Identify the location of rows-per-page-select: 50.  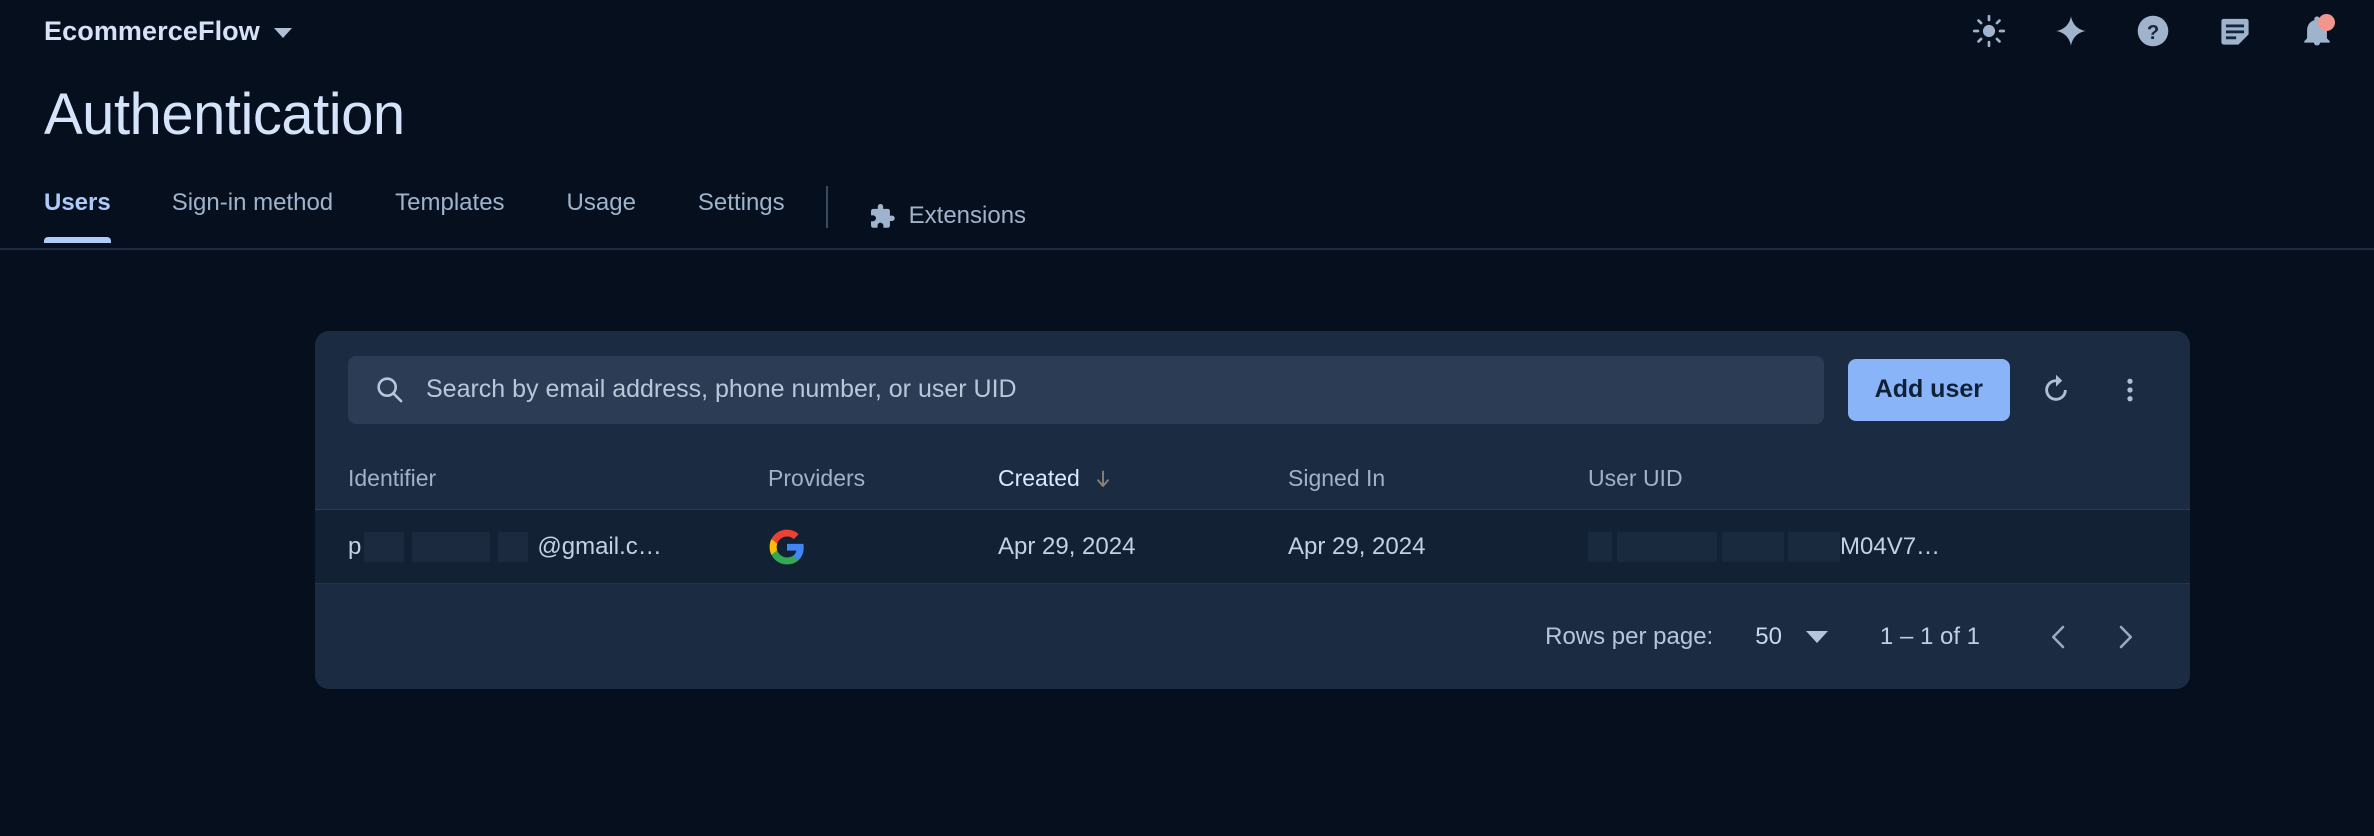
(1791, 637).